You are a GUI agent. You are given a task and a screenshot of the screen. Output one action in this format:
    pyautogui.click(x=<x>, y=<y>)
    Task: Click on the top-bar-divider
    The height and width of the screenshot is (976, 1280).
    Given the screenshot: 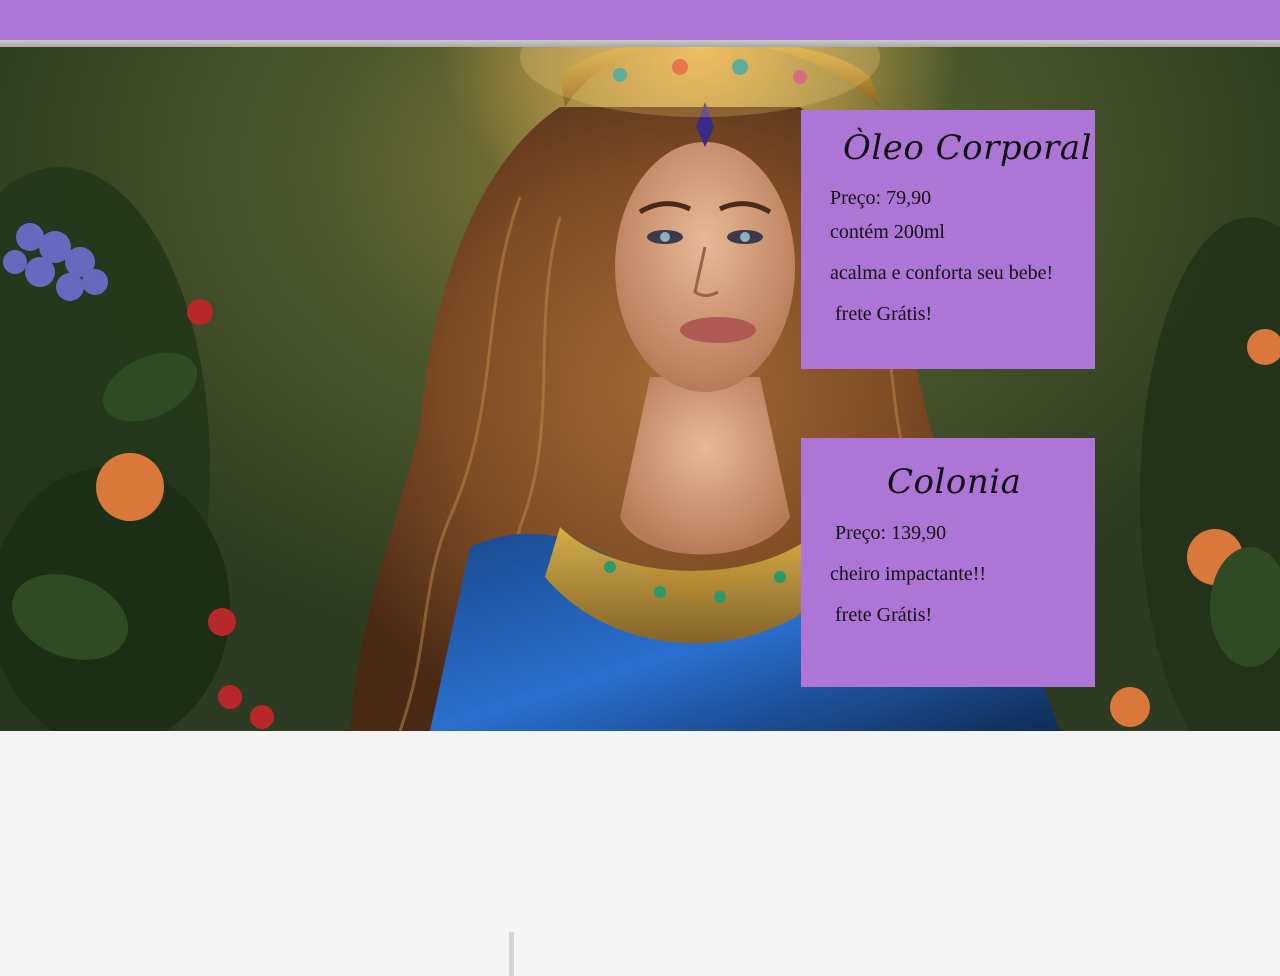 What is the action you would take?
    pyautogui.click(x=640, y=43)
    